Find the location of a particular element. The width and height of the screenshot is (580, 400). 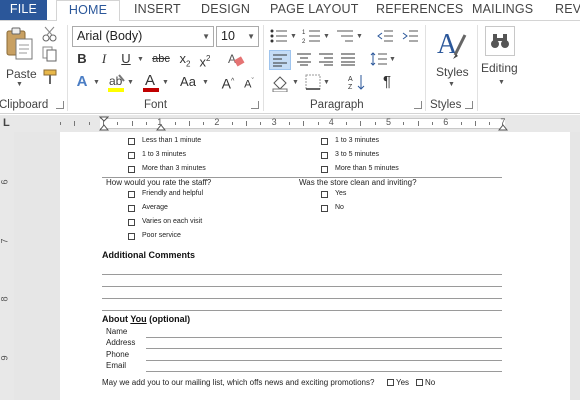

clipboard-launcher-icon is located at coordinates (60, 105).